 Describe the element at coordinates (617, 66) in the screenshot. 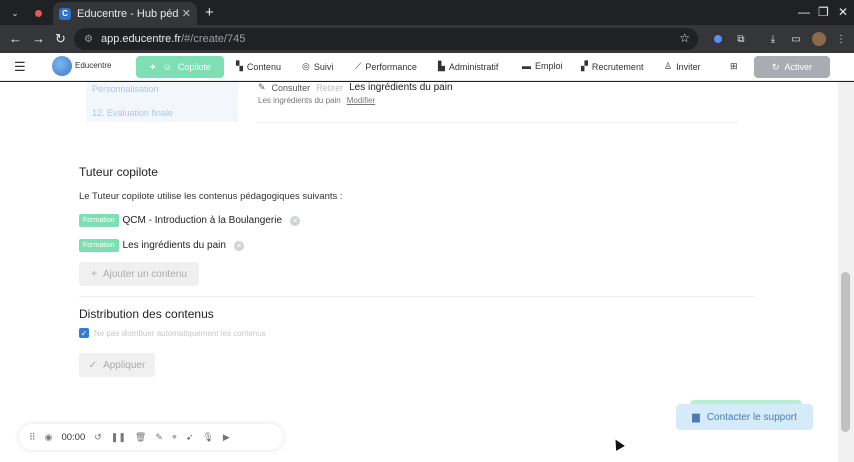

I see `nav-label: Recrutement` at that location.